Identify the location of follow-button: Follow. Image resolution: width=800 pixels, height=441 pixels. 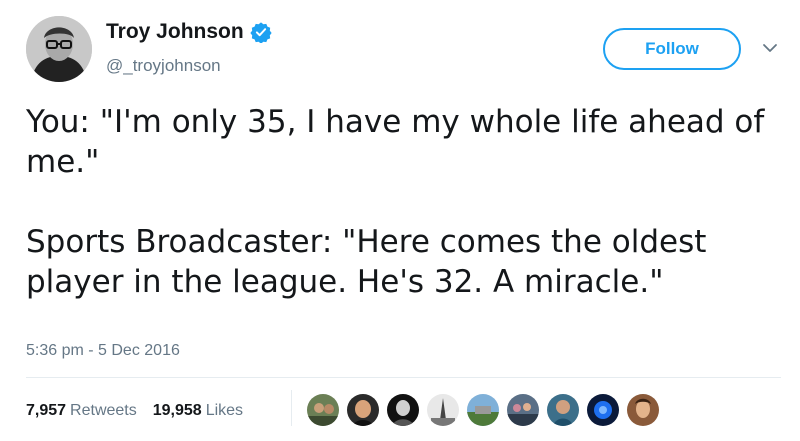
(672, 49).